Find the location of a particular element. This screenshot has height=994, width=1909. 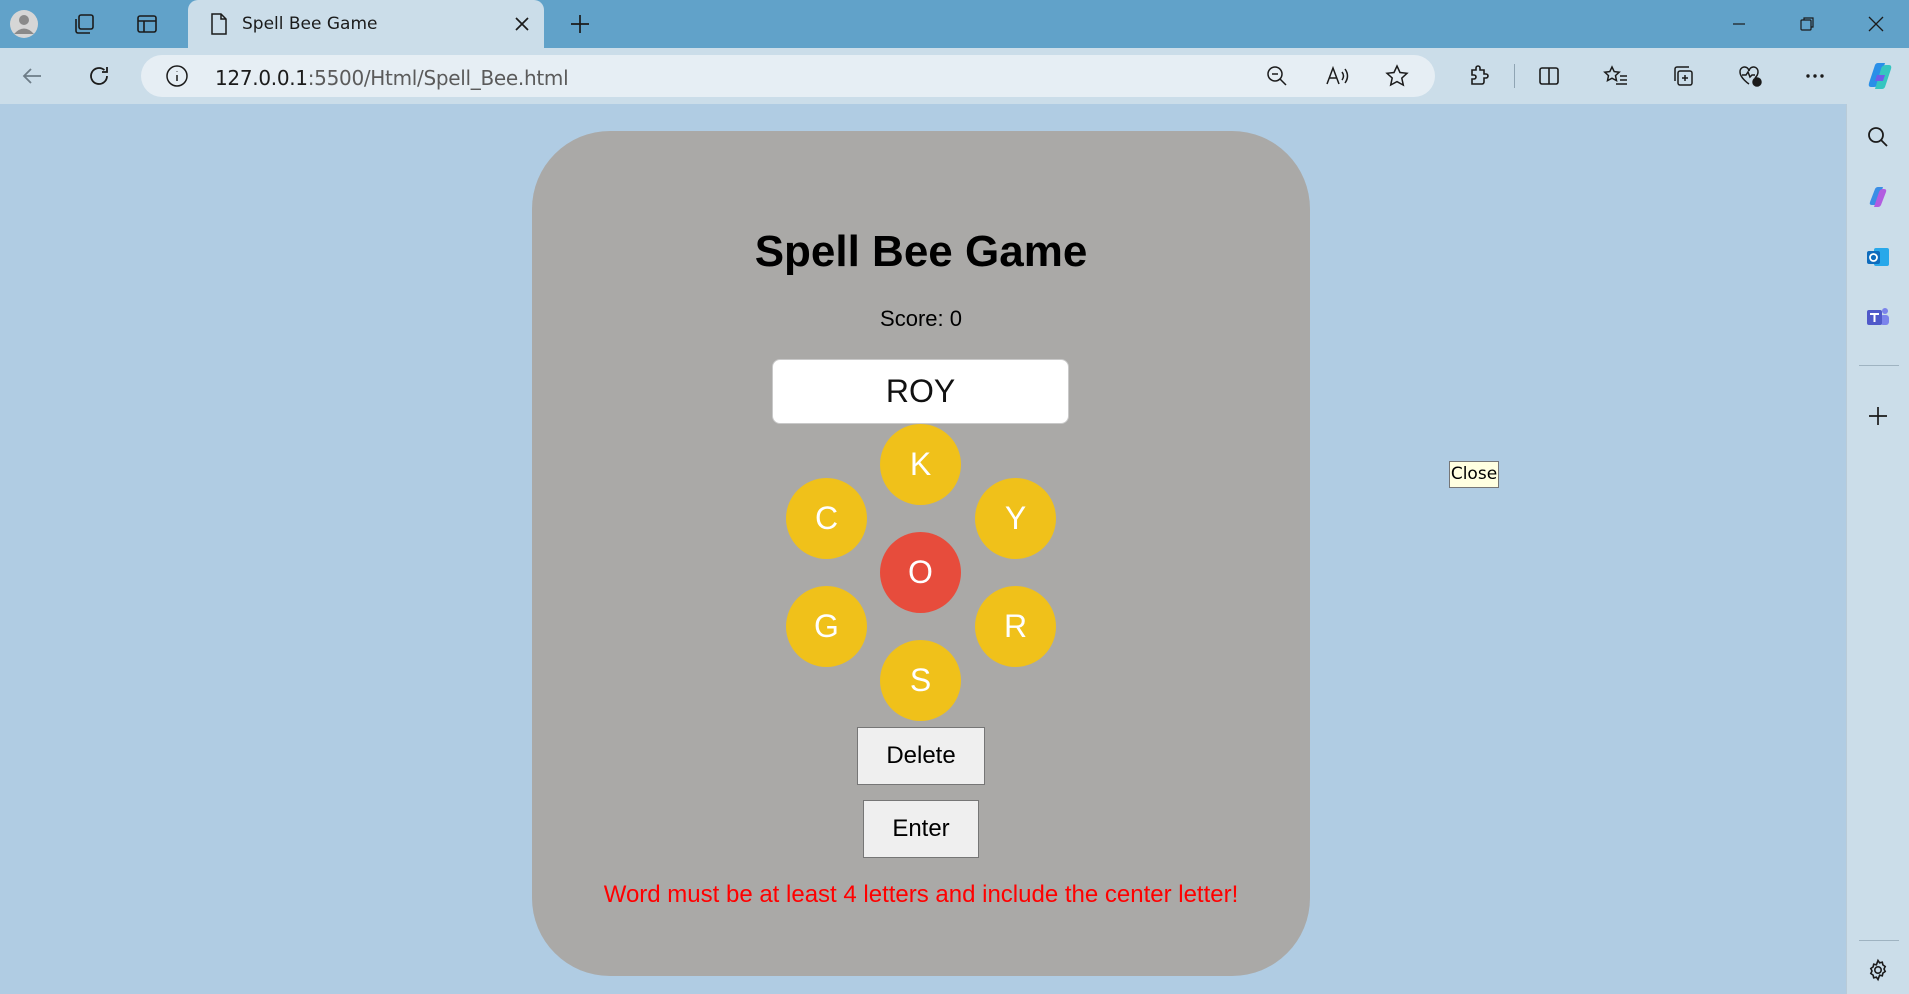

read-aloud-icon is located at coordinates (1338, 76).